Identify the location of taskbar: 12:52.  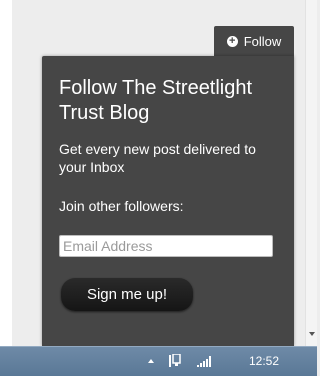
(158, 361).